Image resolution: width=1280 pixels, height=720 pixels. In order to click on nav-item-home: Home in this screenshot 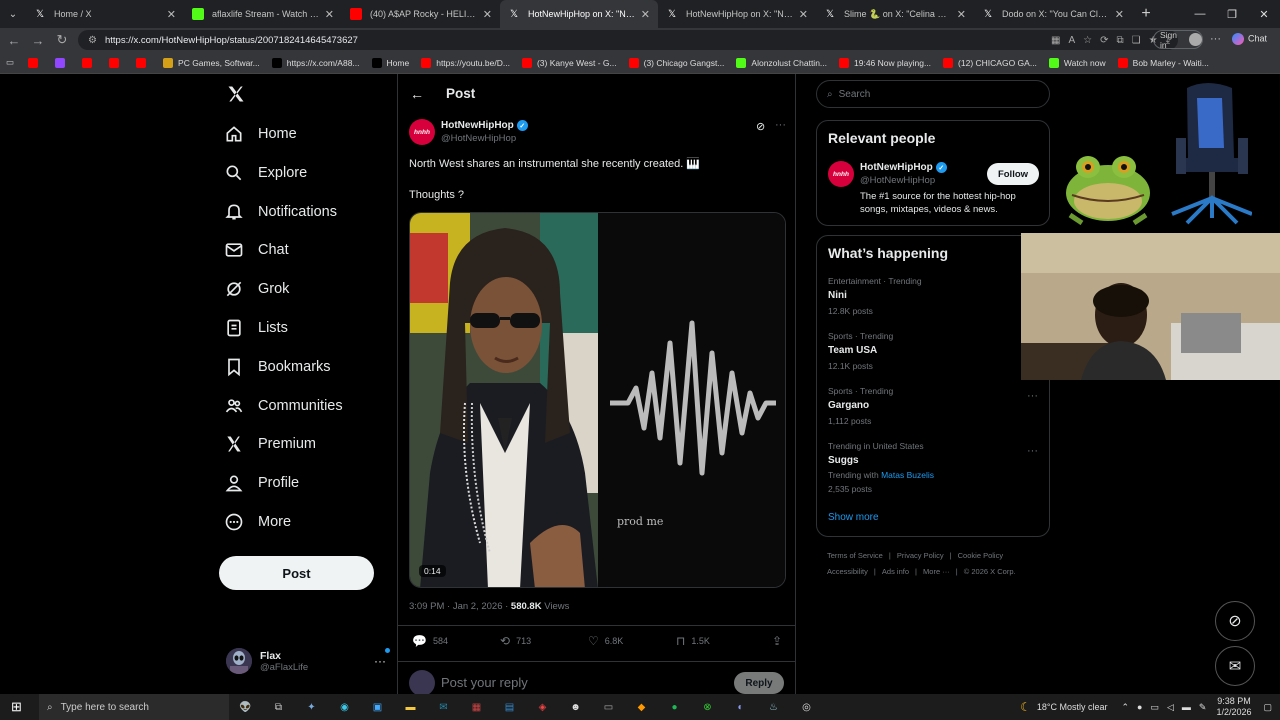, I will do `click(260, 134)`.